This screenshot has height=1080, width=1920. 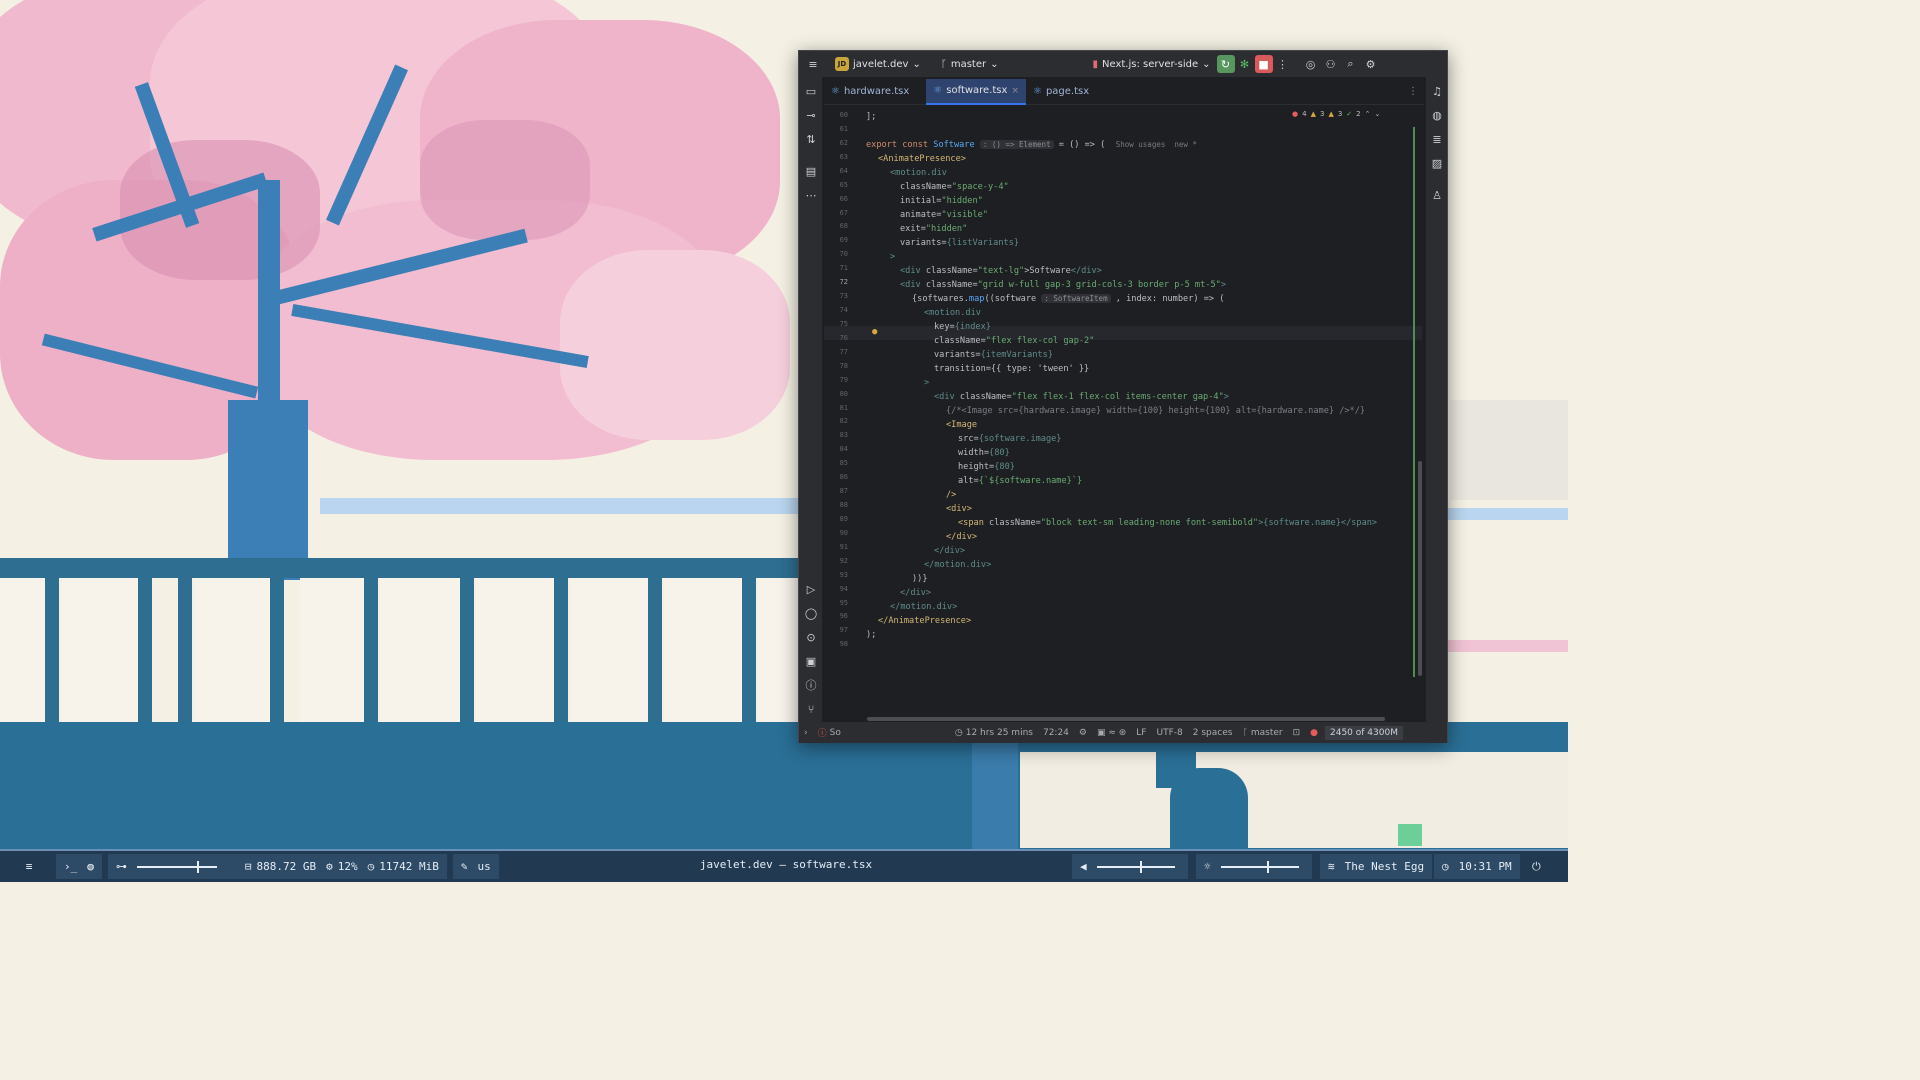 What do you see at coordinates (811, 613) in the screenshot?
I see `messages-icon: ◯` at bounding box center [811, 613].